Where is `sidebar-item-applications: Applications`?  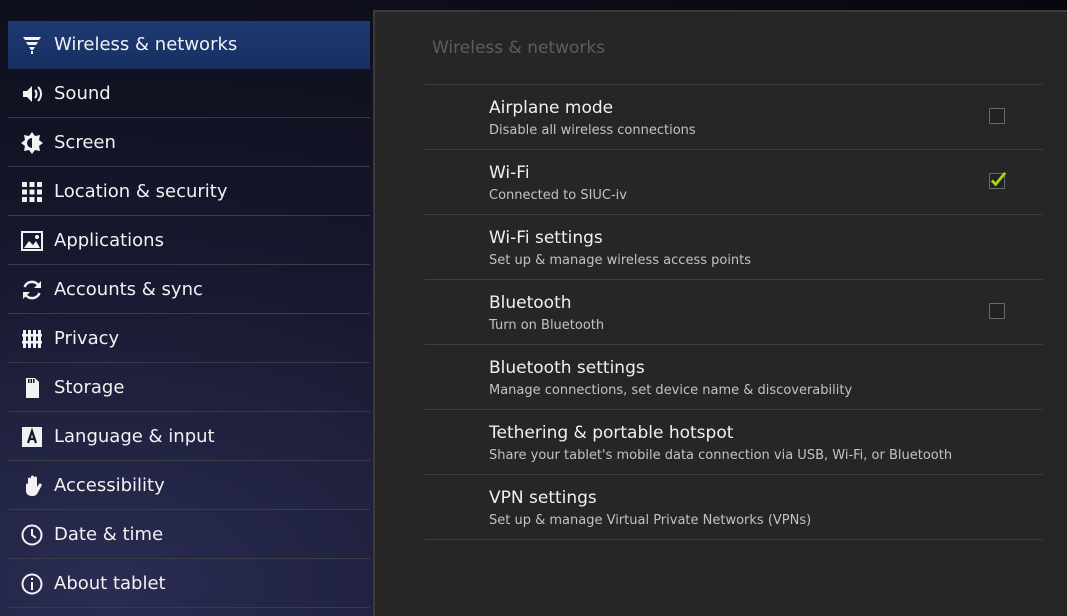 sidebar-item-applications: Applications is located at coordinates (189, 241).